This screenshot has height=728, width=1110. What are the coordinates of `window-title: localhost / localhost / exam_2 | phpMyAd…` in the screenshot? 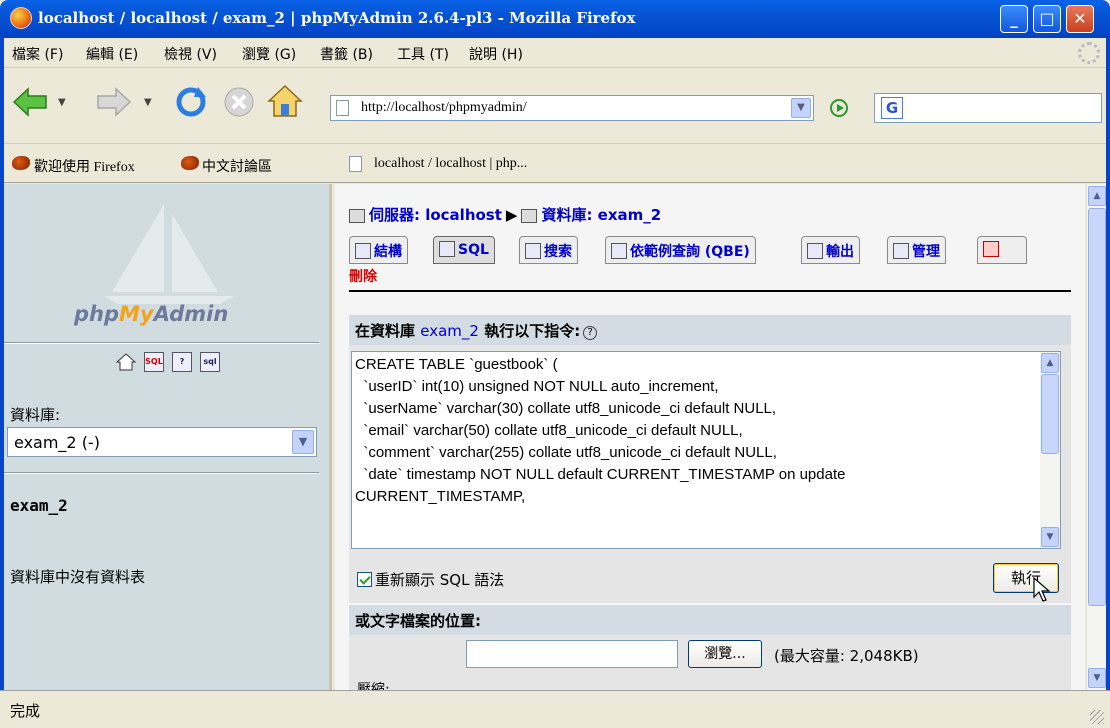 It's located at (337, 18).